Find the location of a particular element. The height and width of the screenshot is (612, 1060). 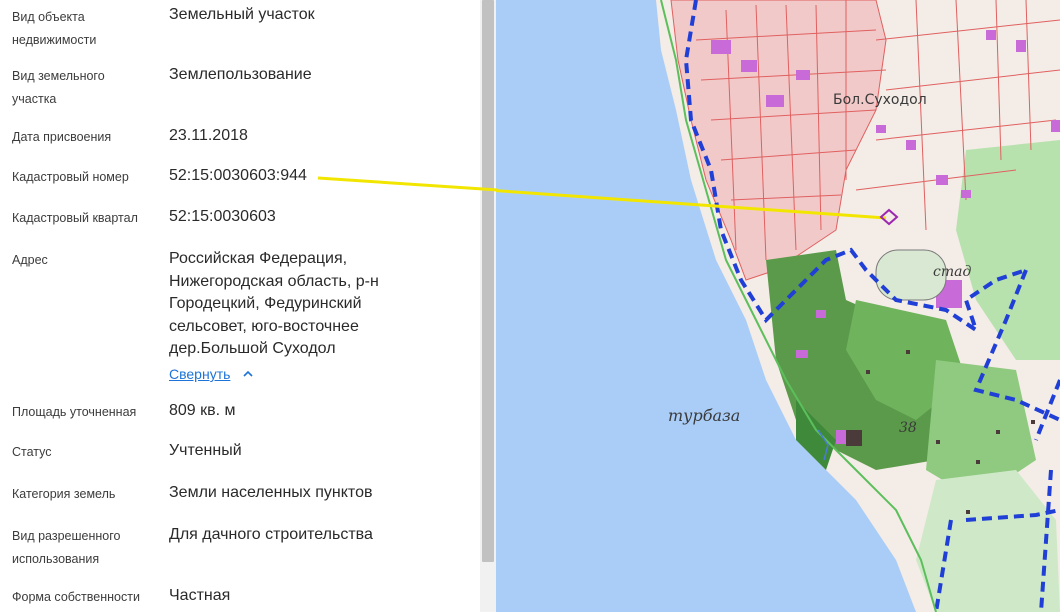

field-label: Дата присвоения is located at coordinates (62, 137).